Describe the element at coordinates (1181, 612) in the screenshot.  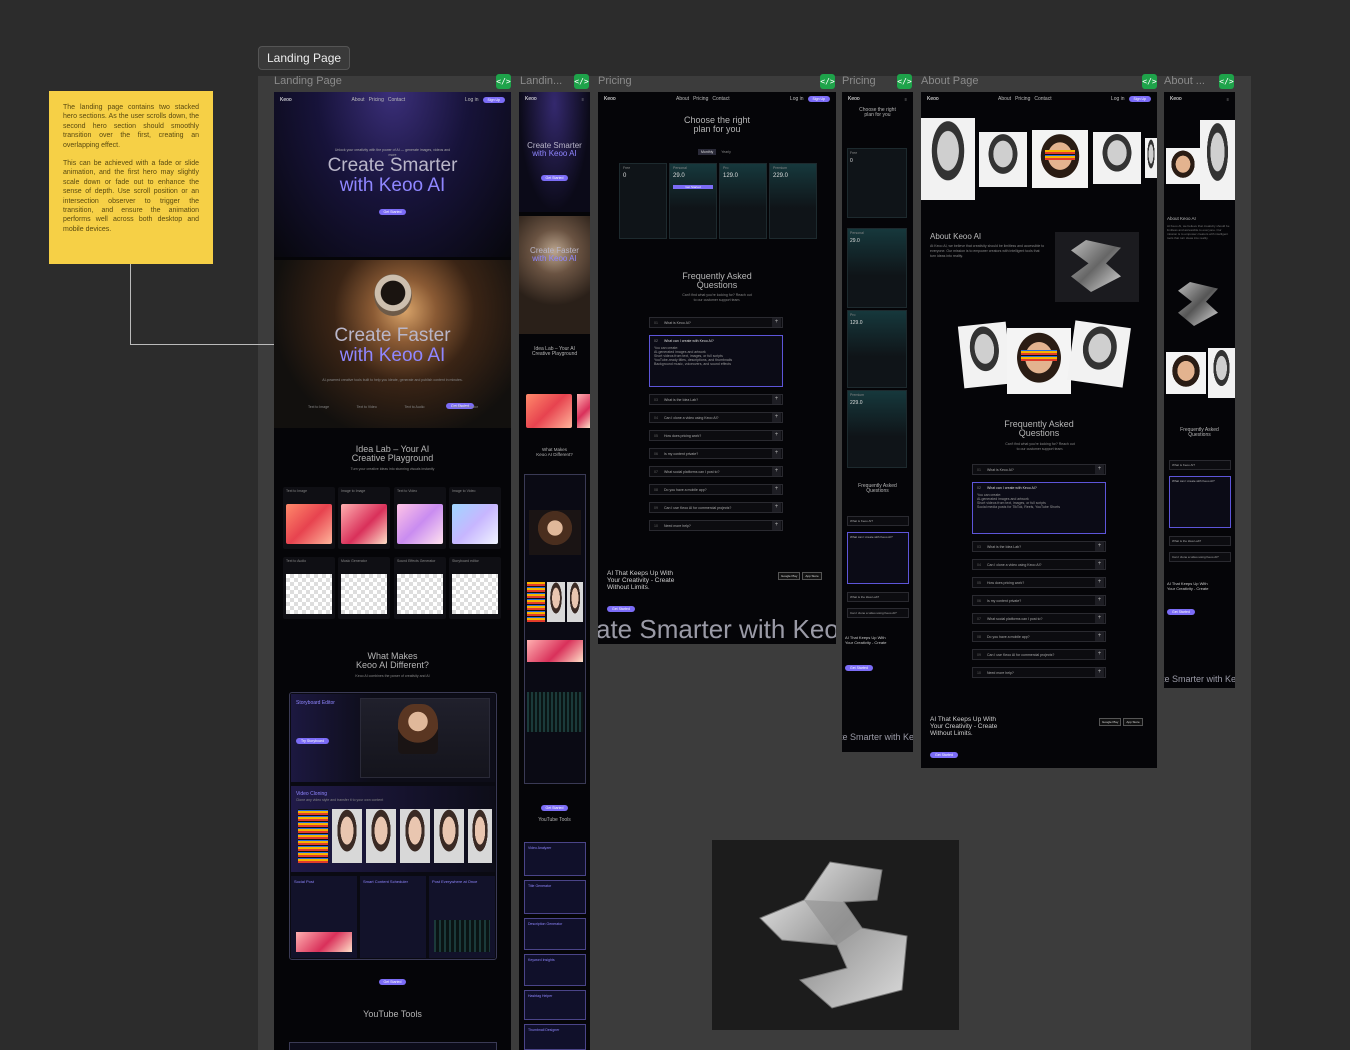
I see `mobile-about-footer-cta: Get Started` at that location.